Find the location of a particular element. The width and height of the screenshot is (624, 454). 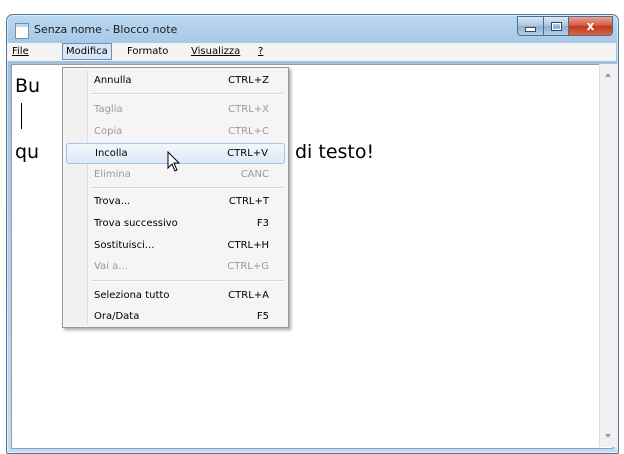

menu-visualizza: Visualizza is located at coordinates (215, 51).